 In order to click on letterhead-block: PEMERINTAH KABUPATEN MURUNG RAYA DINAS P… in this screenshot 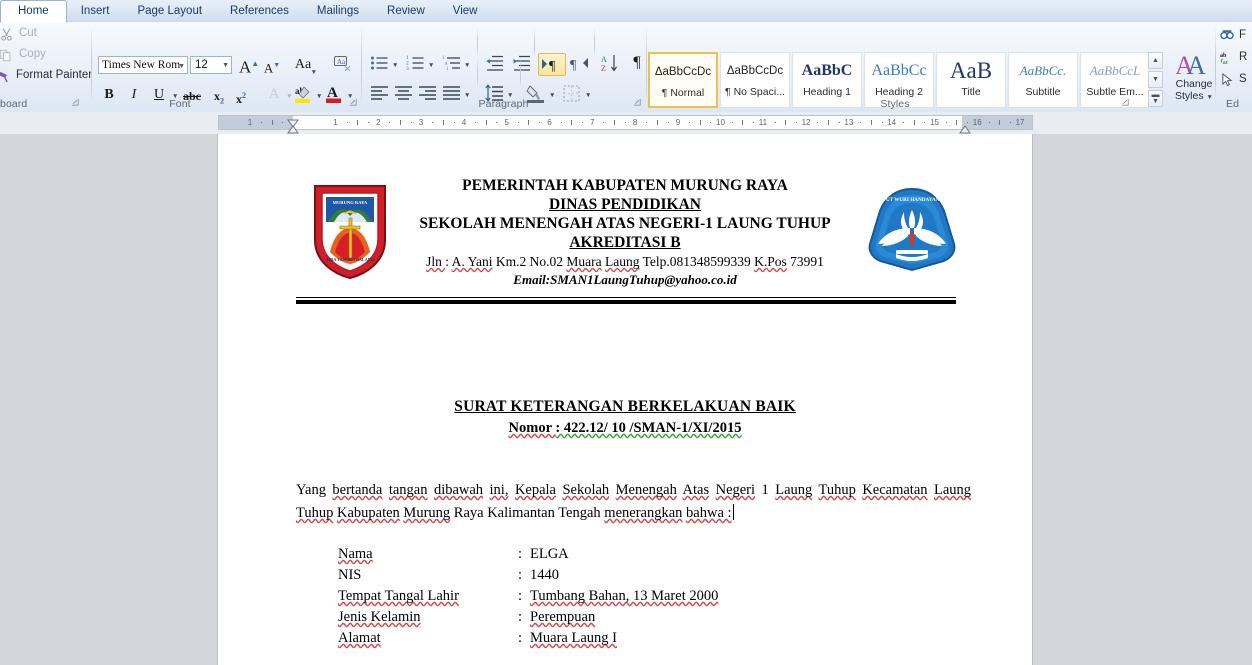, I will do `click(625, 232)`.